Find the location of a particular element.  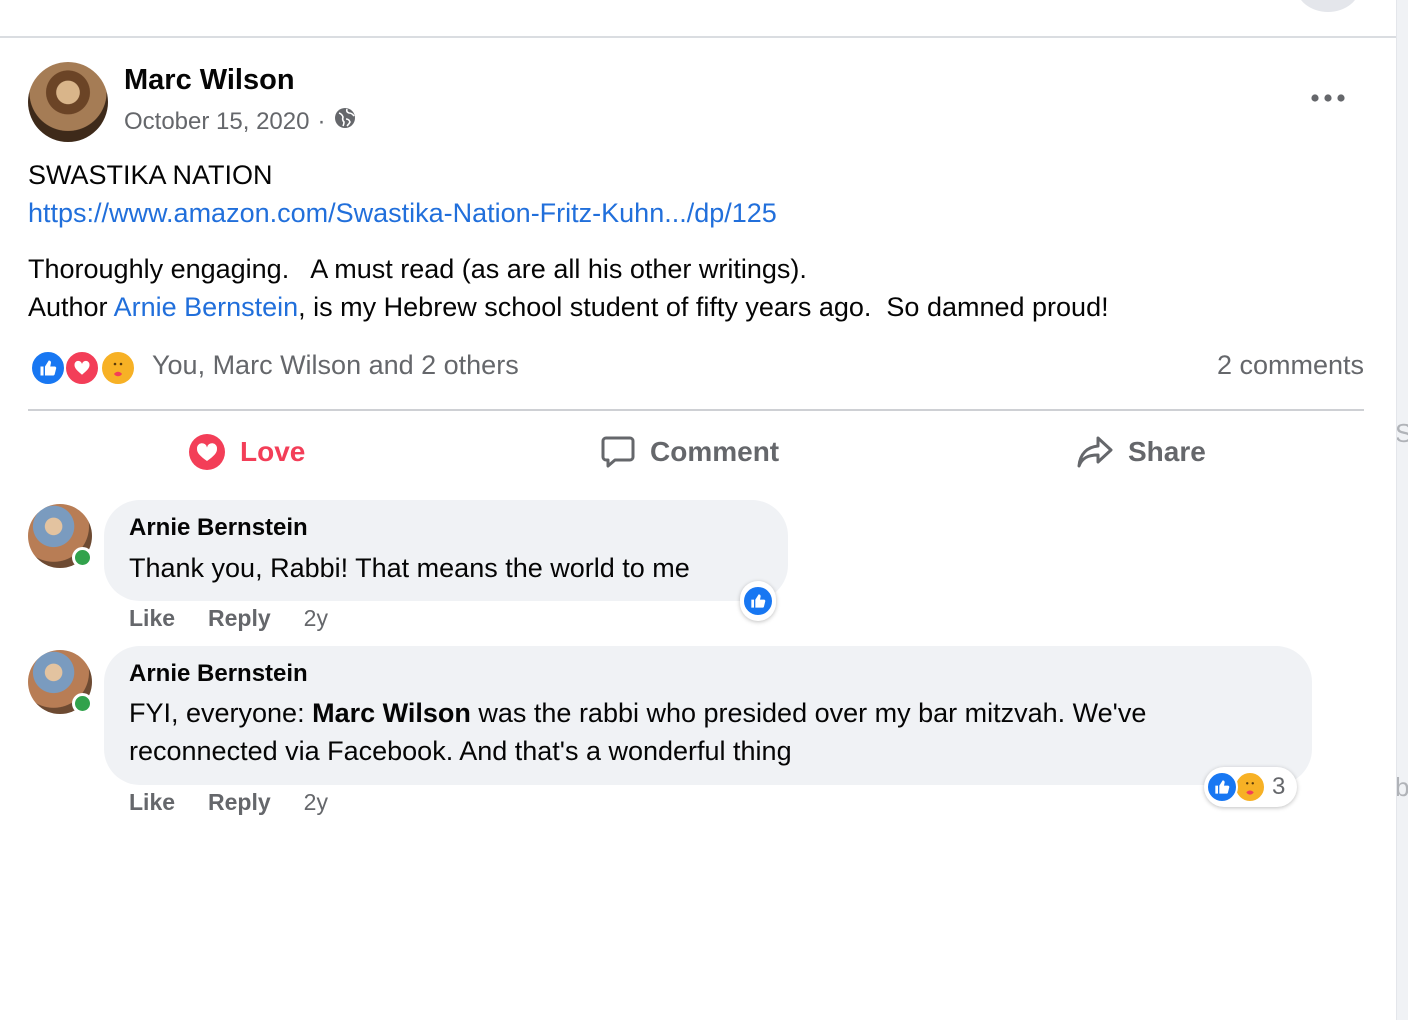

comment-mention: Marc Wilson is located at coordinates (391, 713).